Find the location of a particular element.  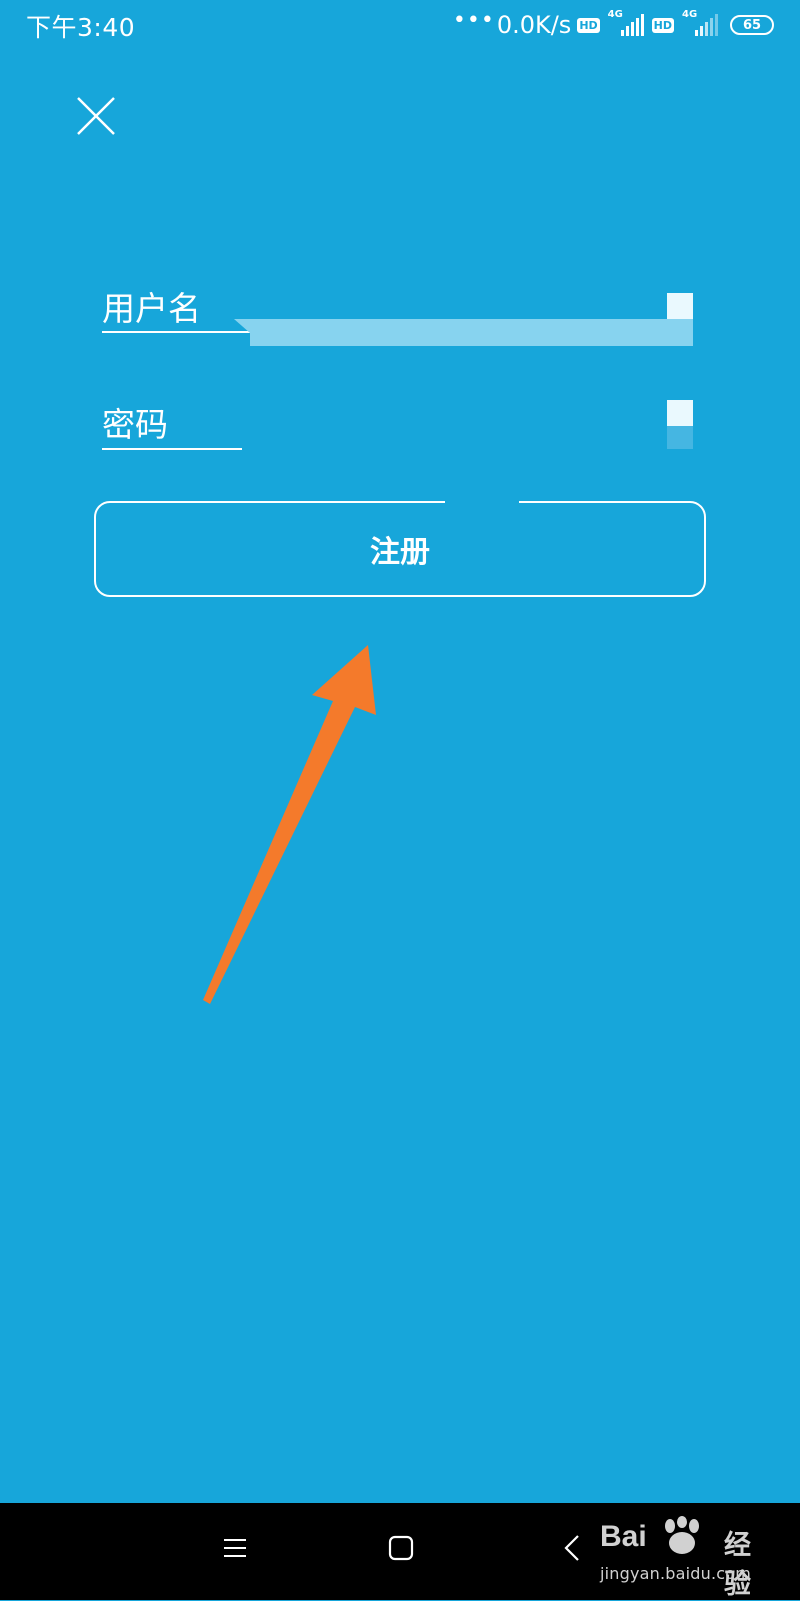

back-icon is located at coordinates (573, 1548).